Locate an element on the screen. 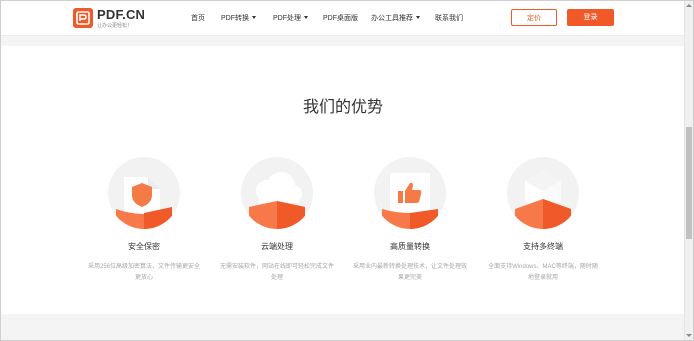 The image size is (694, 341). feature-card-multi-device: 支持多终端 全面支持Windows、MAC等终端，随时随地登录就用 is located at coordinates (543, 220).